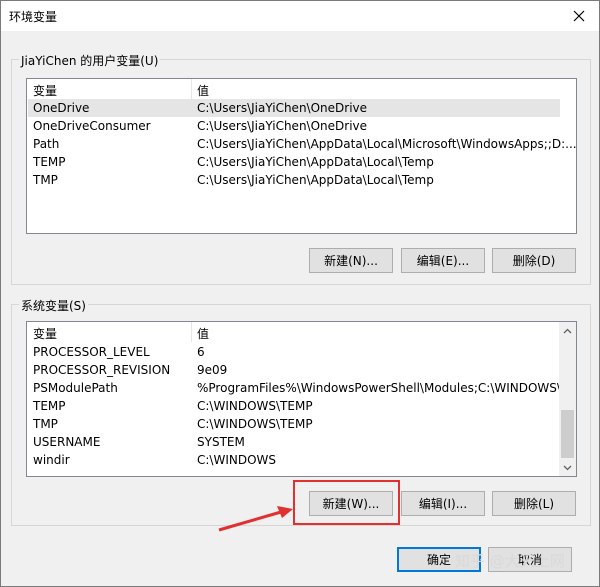 The width and height of the screenshot is (600, 587). I want to click on var-name: PROCESSOR_LEVEL, so click(91, 352).